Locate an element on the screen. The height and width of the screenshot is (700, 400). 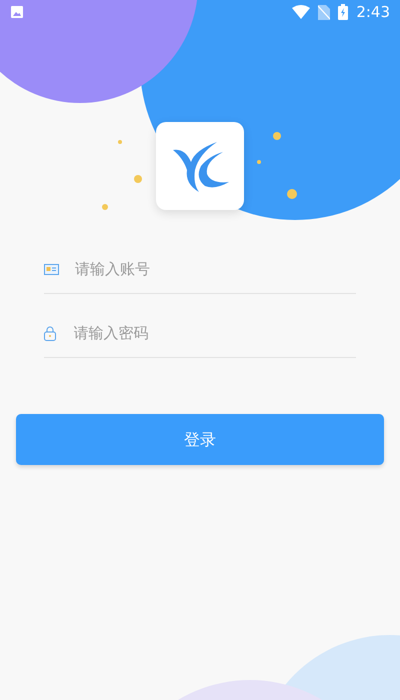
no-sim-icon is located at coordinates (324, 12).